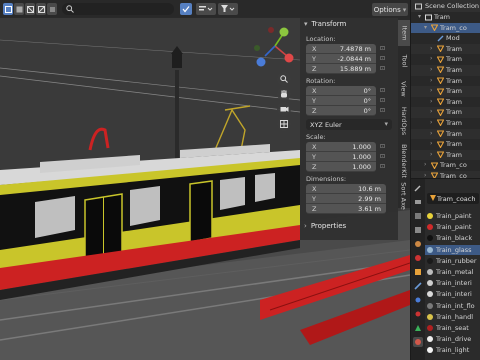  I want to click on material-slot: Train_rubber, so click(452, 261).